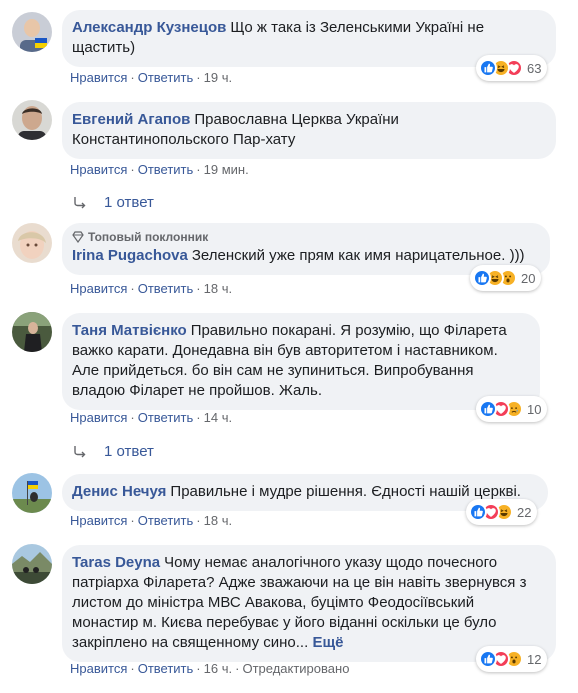 This screenshot has width=578, height=693. I want to click on comment-actions: Нравится · Ответить · 19 ч., so click(151, 77).